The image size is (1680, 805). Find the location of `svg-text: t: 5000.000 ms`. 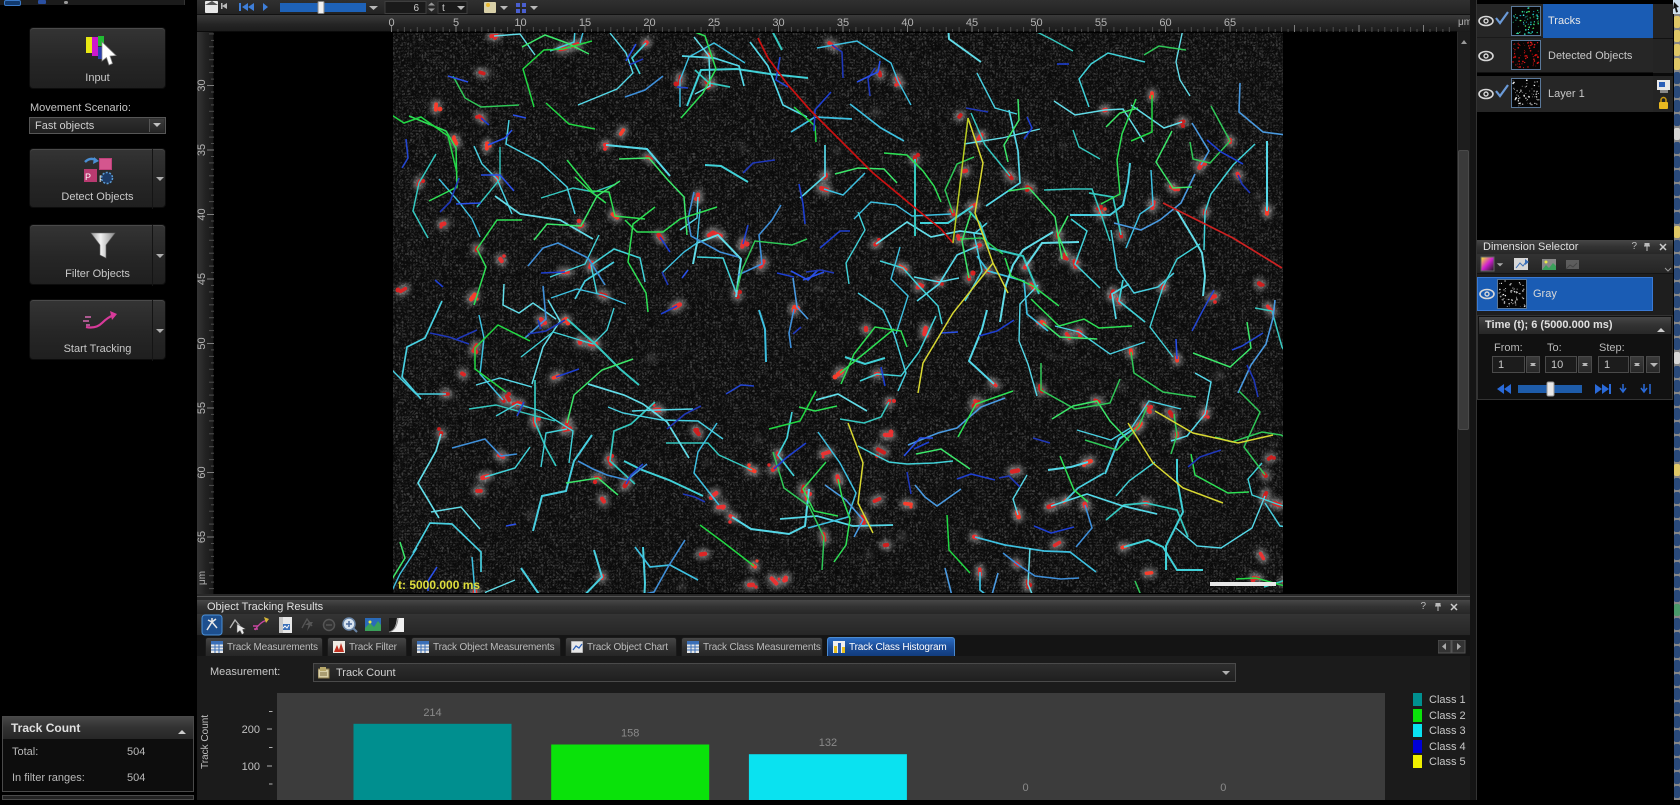

svg-text: t: 5000.000 ms is located at coordinates (439, 585).